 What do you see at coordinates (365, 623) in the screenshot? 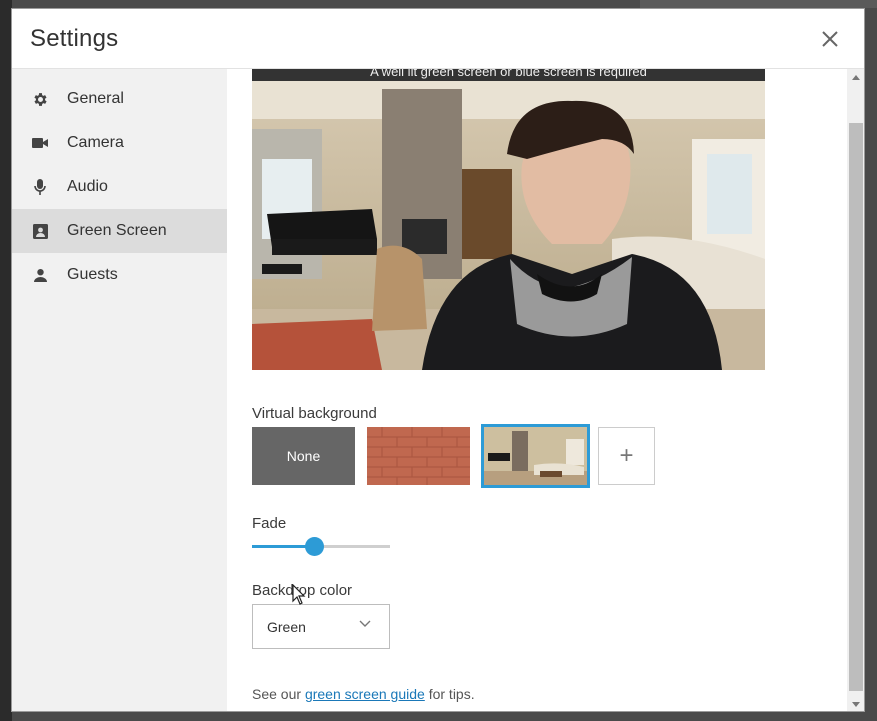
I see `chevron-down-icon` at bounding box center [365, 623].